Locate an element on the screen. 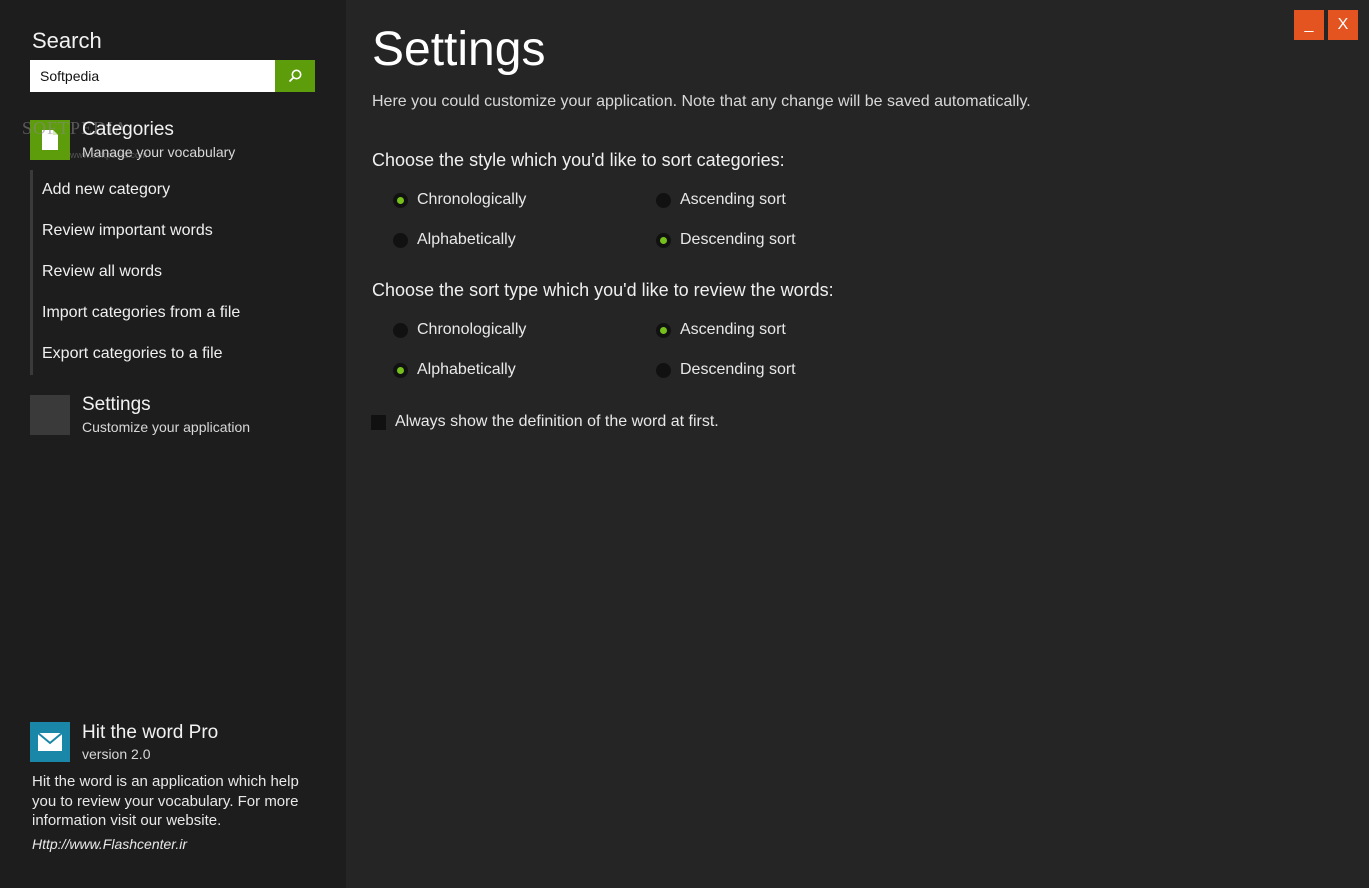  word-radio-chronologically: Chronologically is located at coordinates (459, 330).